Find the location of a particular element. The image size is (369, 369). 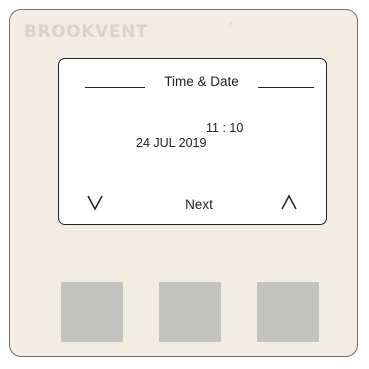

middle-button is located at coordinates (190, 312).